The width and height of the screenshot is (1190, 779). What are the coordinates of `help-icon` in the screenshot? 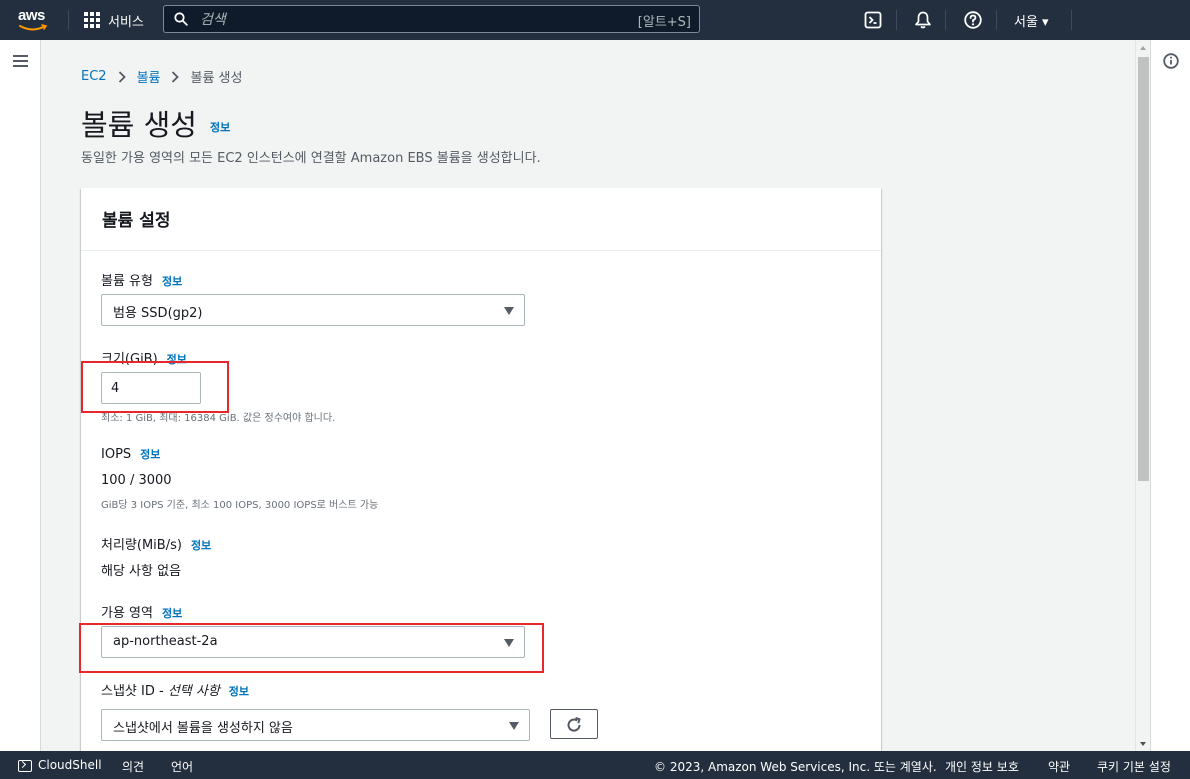 It's located at (973, 20).